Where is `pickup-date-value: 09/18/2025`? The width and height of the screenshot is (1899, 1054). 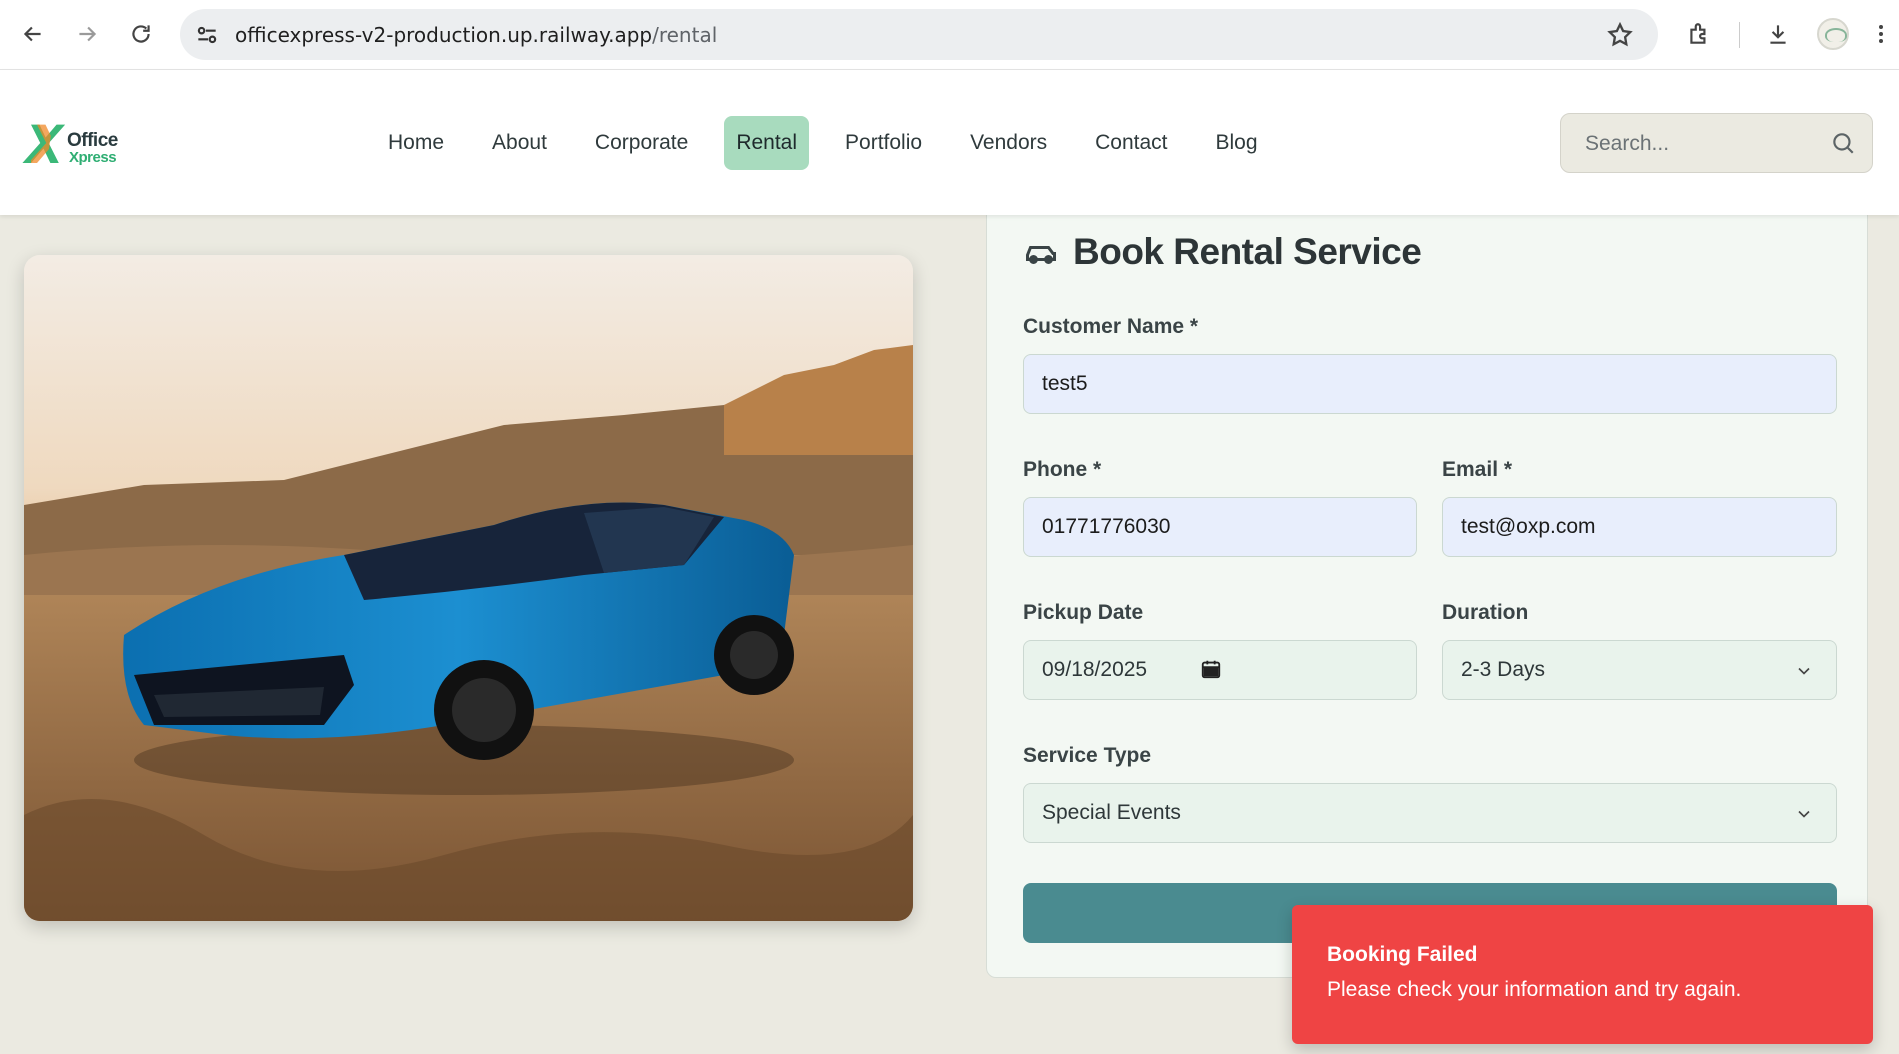 pickup-date-value: 09/18/2025 is located at coordinates (1095, 669).